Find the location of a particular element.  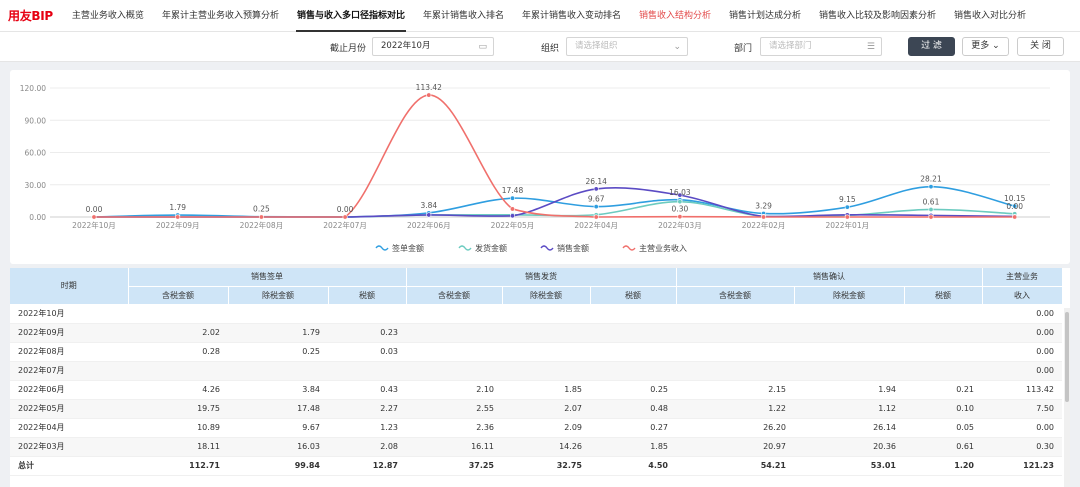

dept-select: 请选择部门 ☰ is located at coordinates (821, 46).